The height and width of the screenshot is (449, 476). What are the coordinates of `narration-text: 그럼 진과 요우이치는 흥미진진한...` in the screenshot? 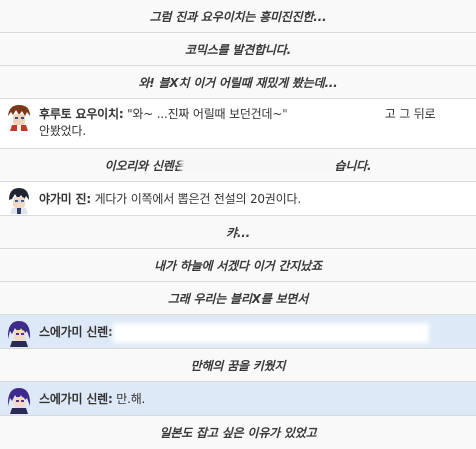 It's located at (238, 16).